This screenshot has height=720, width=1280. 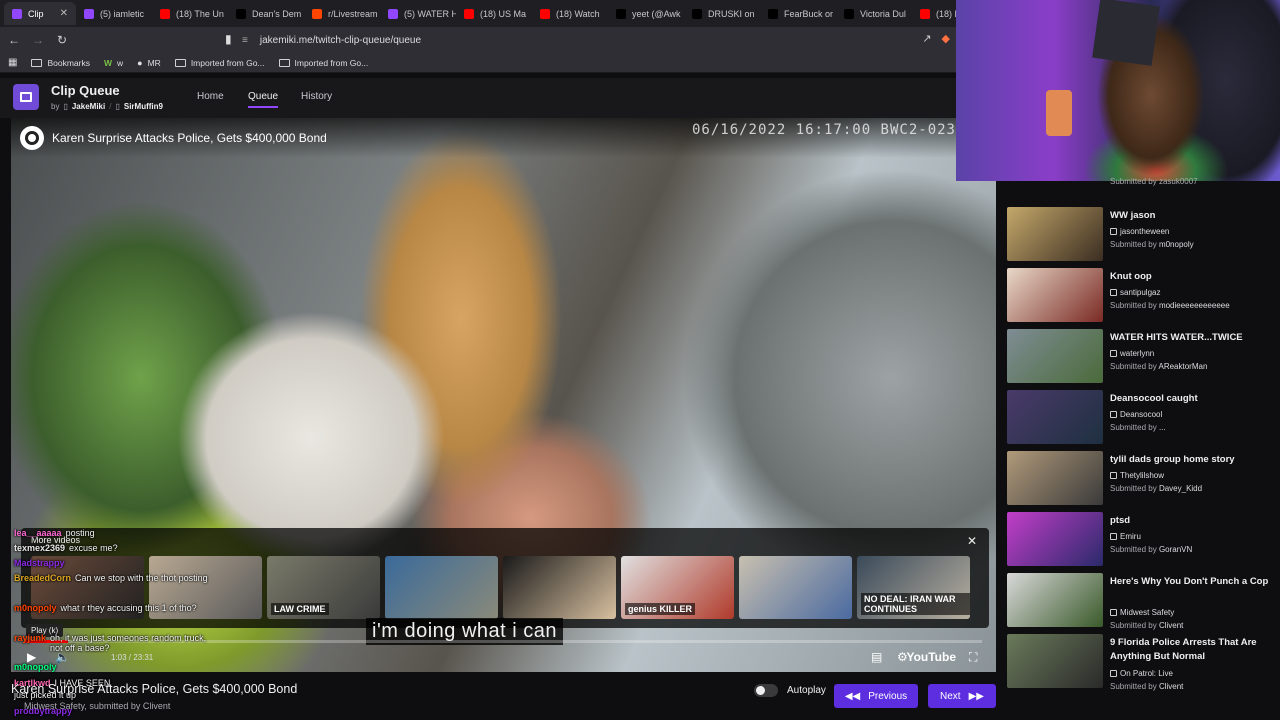 What do you see at coordinates (40, 13) in the screenshot?
I see `browser-tab: Clip ✕` at bounding box center [40, 13].